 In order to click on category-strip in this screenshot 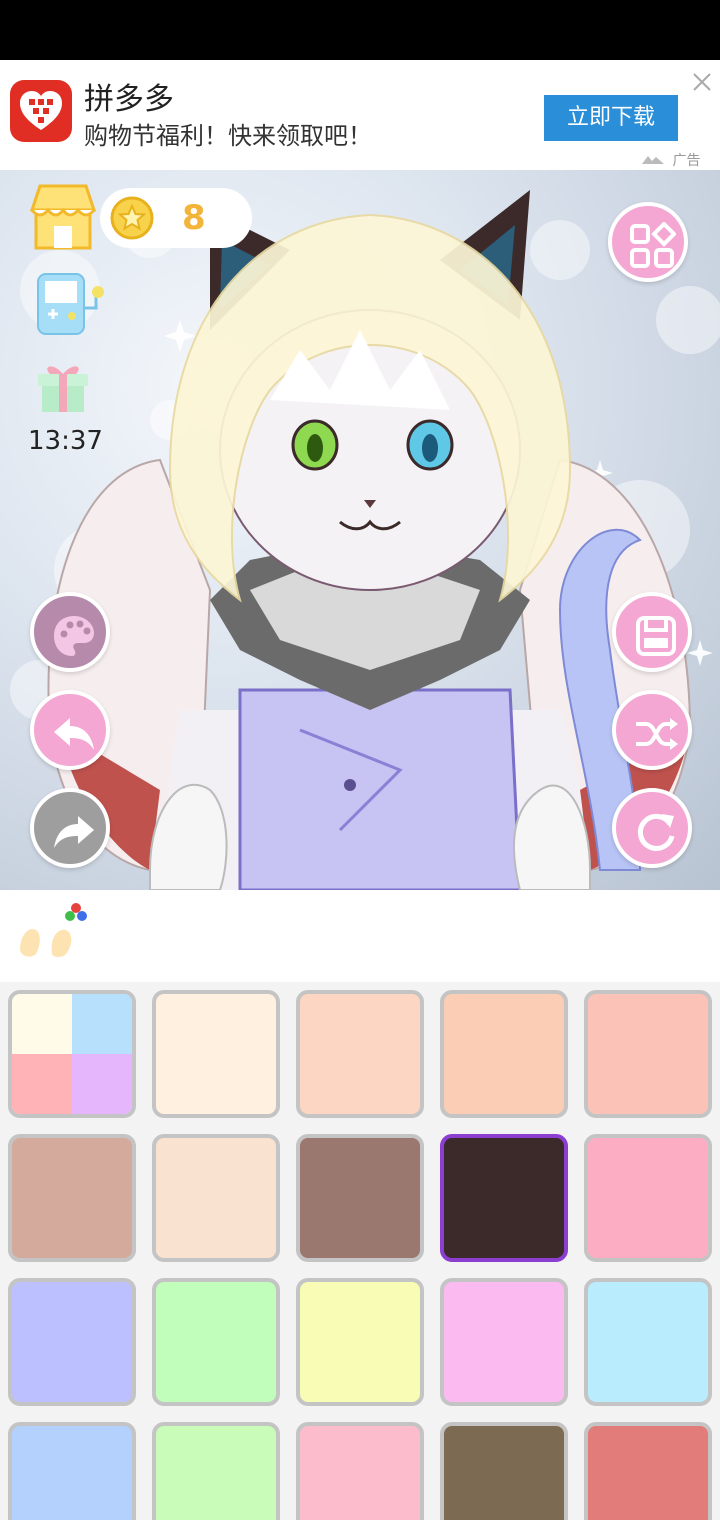, I will do `click(360, 936)`.